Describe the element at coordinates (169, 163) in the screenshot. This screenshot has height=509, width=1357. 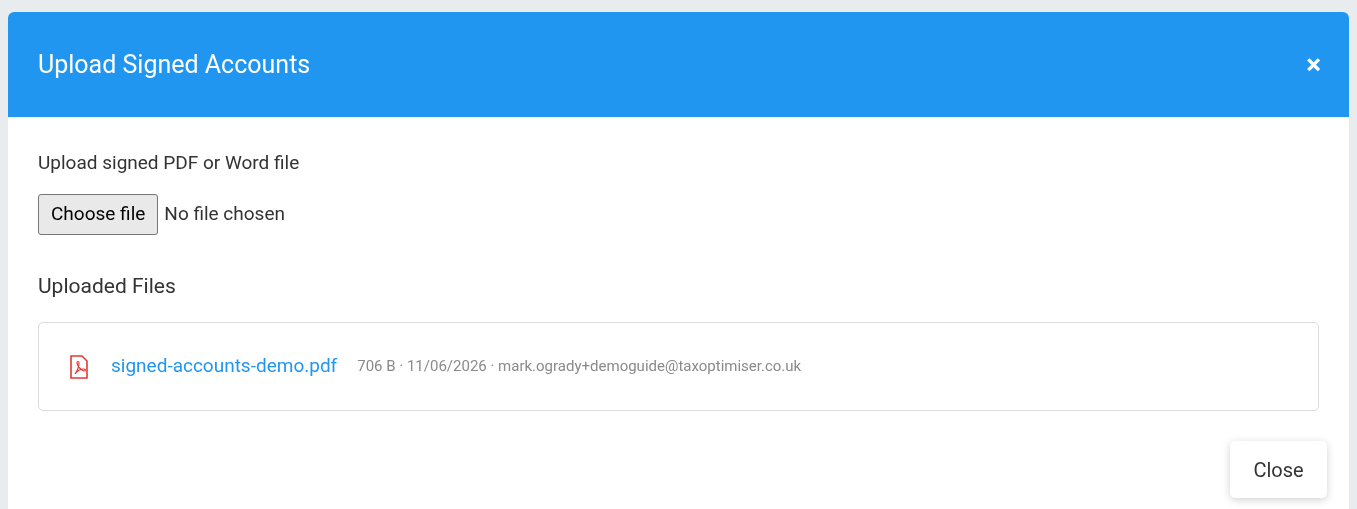
I see `upload-label: Upload signed PDF or Word file` at that location.